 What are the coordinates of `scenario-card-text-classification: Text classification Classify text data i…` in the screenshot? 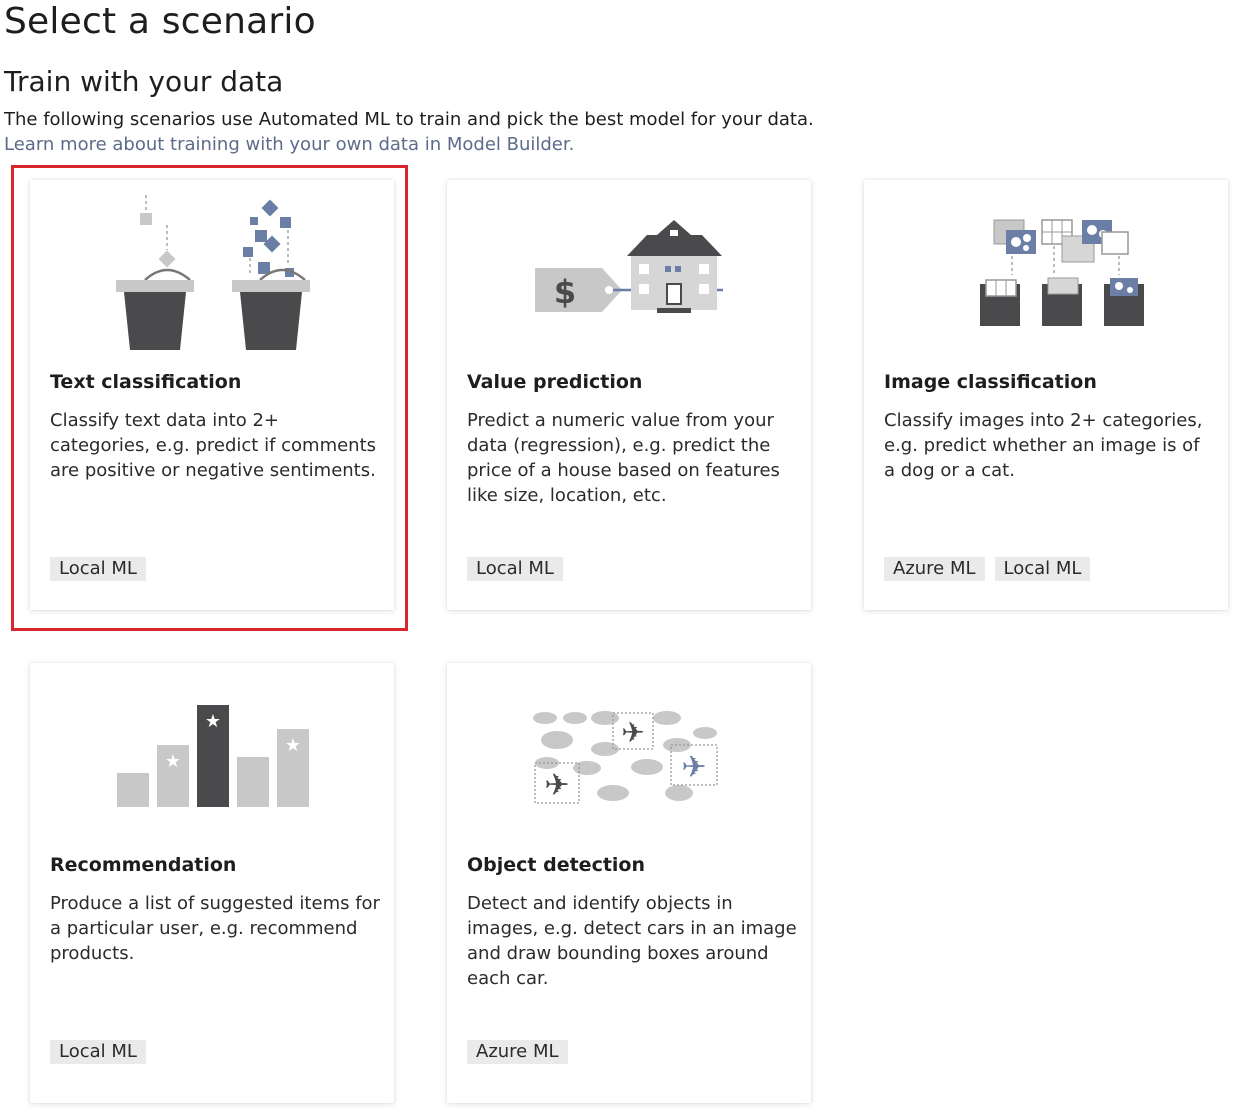 It's located at (212, 395).